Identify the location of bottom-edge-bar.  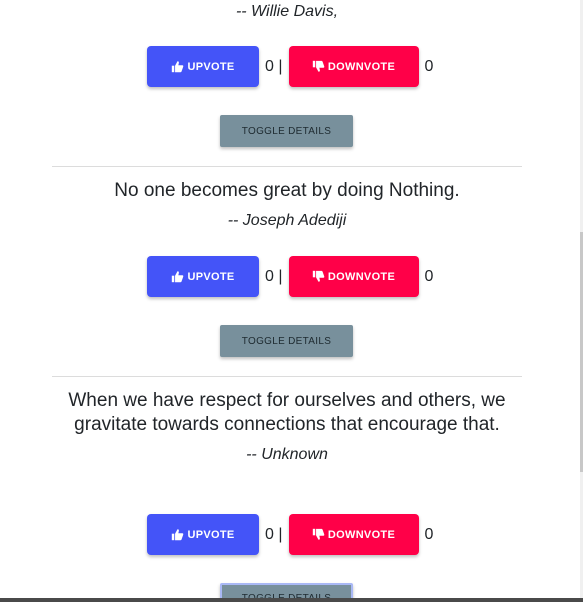
(291, 600).